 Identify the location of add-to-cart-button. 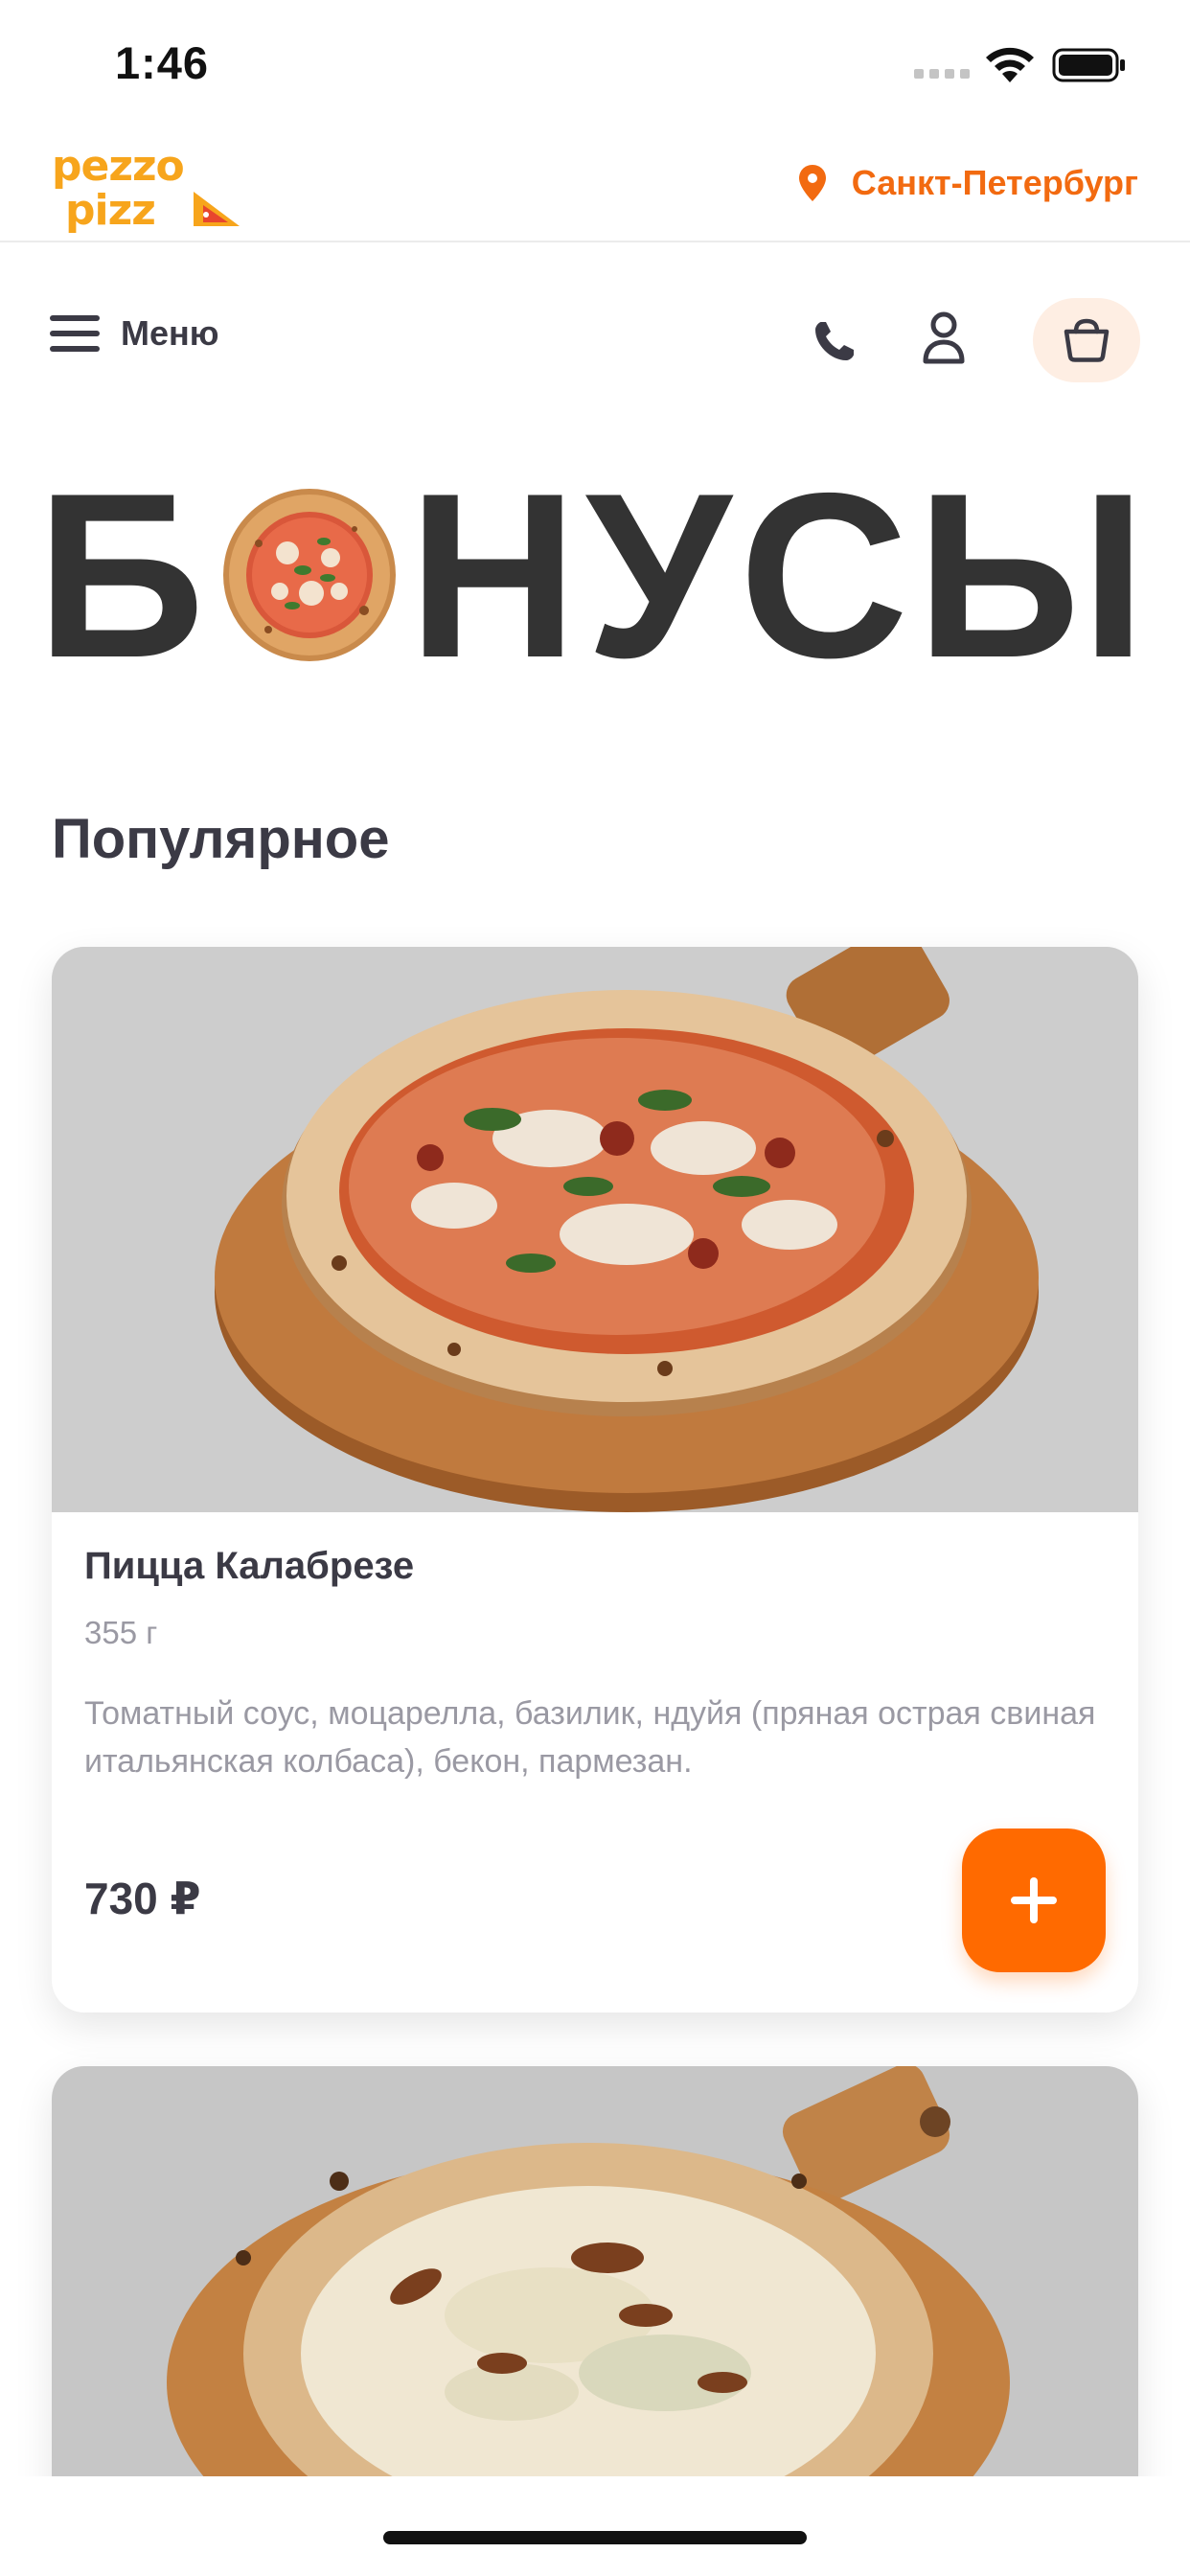
(1034, 1900).